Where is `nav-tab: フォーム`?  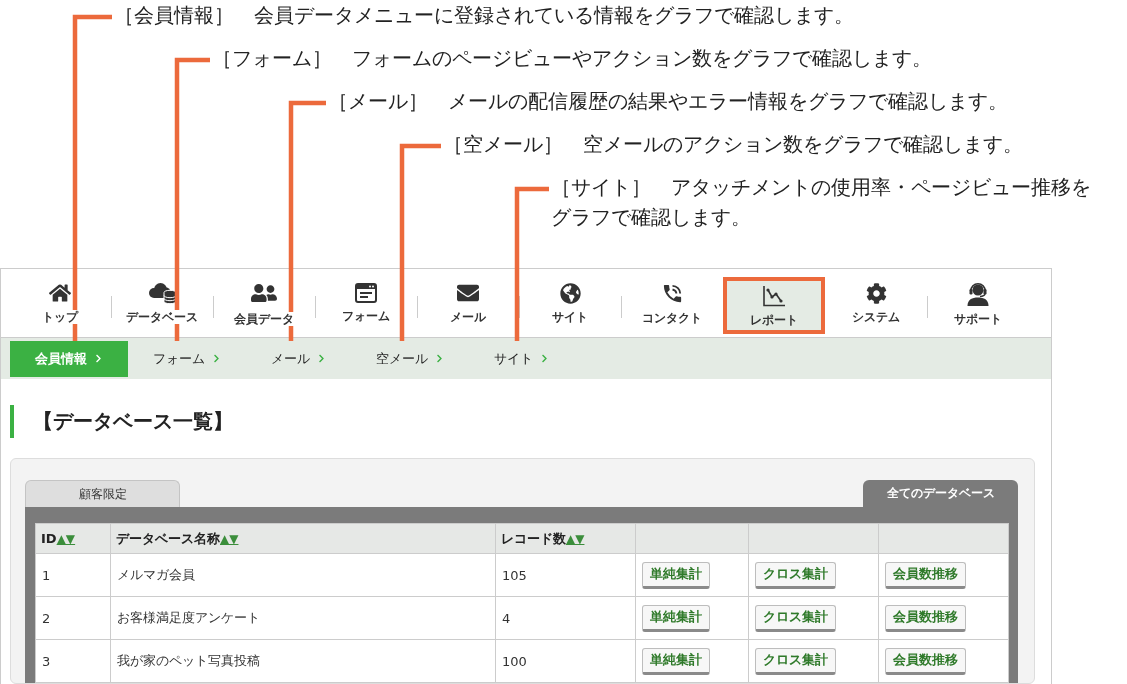 nav-tab: フォーム is located at coordinates (366, 303).